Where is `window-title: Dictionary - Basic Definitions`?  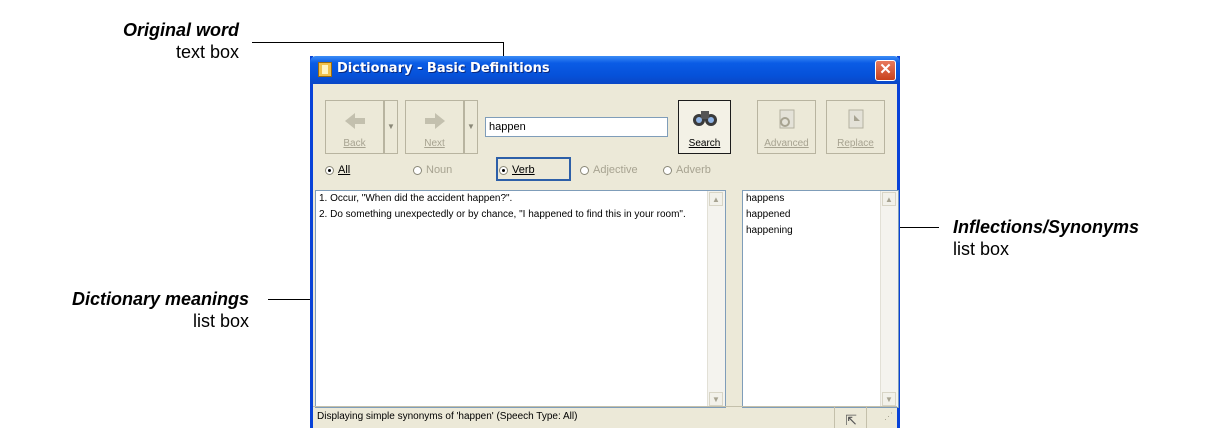
window-title: Dictionary - Basic Definitions is located at coordinates (443, 68).